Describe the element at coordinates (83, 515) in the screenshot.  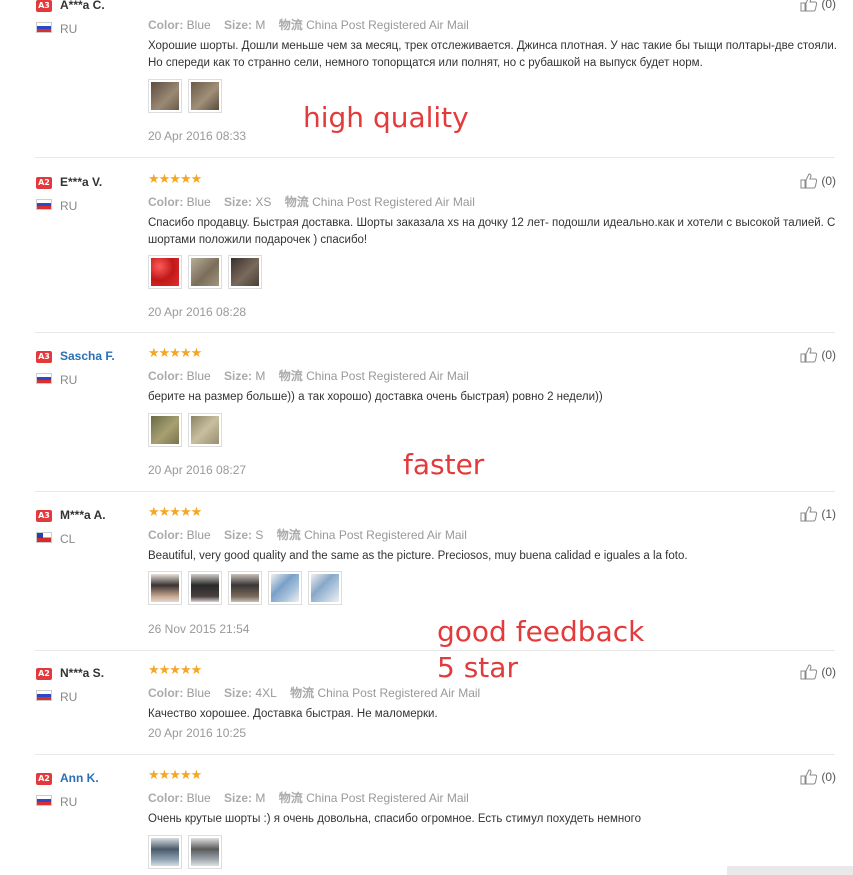
I see `reviewer-name: M***a A.` at that location.